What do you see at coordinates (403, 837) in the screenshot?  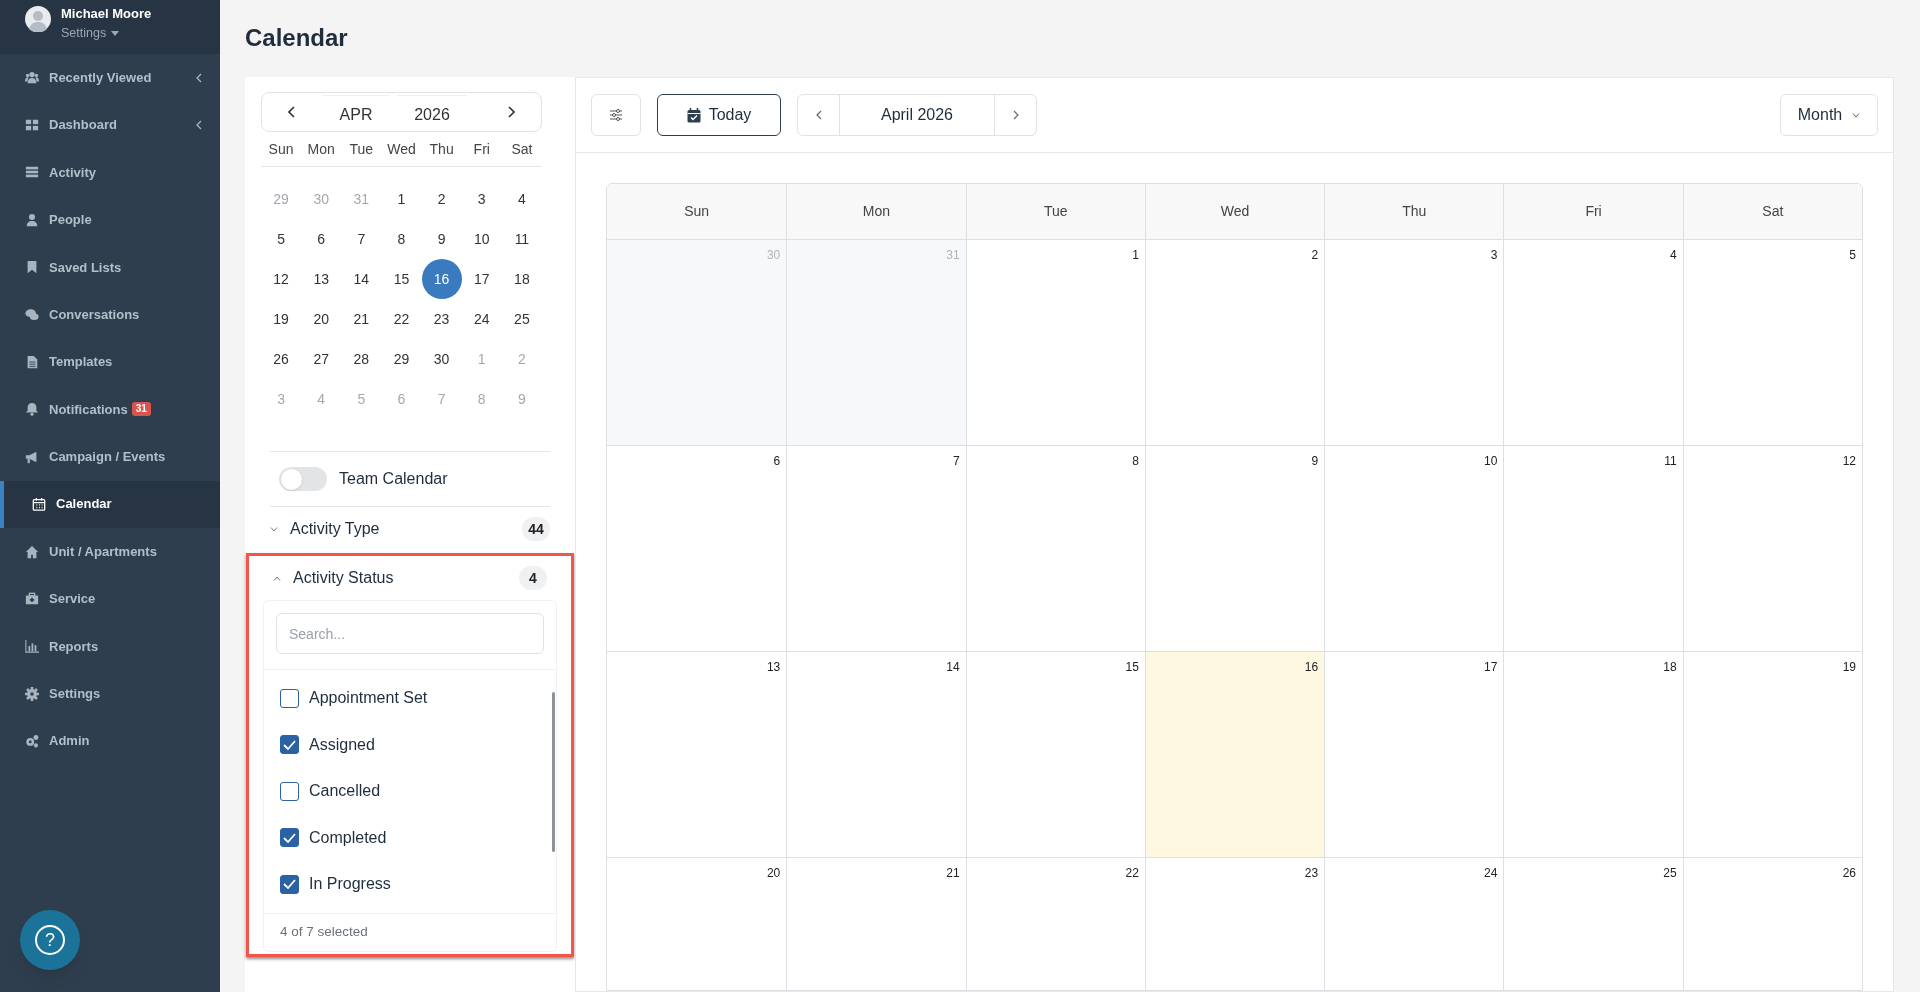 I see `checkbox-option: Completed` at bounding box center [403, 837].